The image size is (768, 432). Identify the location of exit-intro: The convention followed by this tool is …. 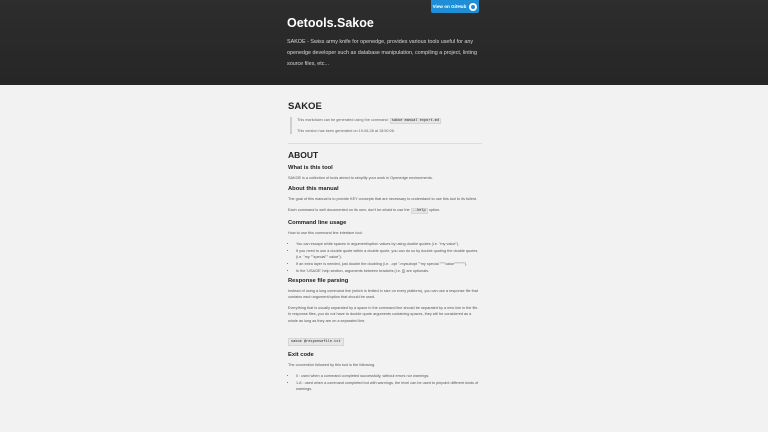
(332, 364).